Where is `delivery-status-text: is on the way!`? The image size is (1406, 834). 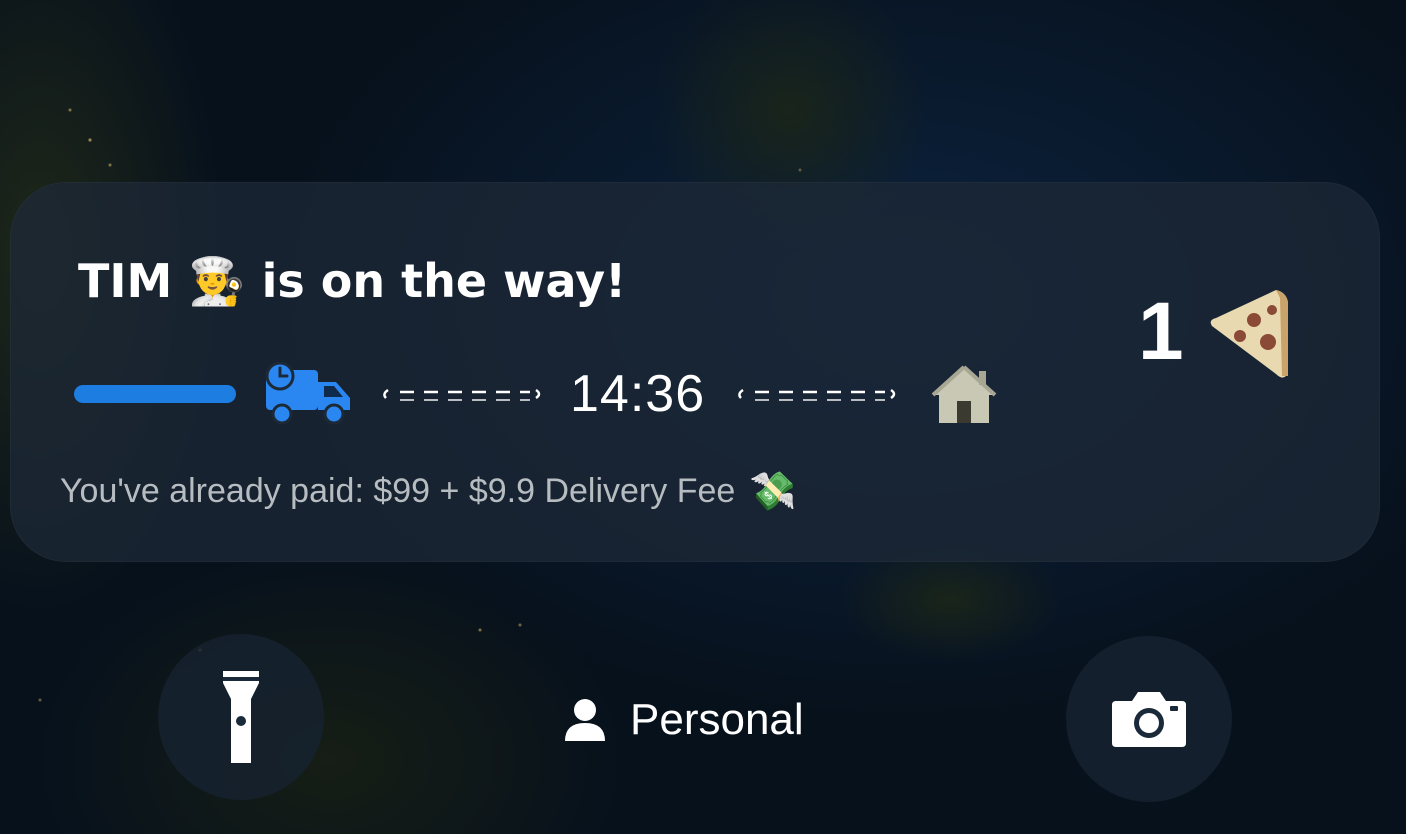
delivery-status-text: is on the way! is located at coordinates (444, 281).